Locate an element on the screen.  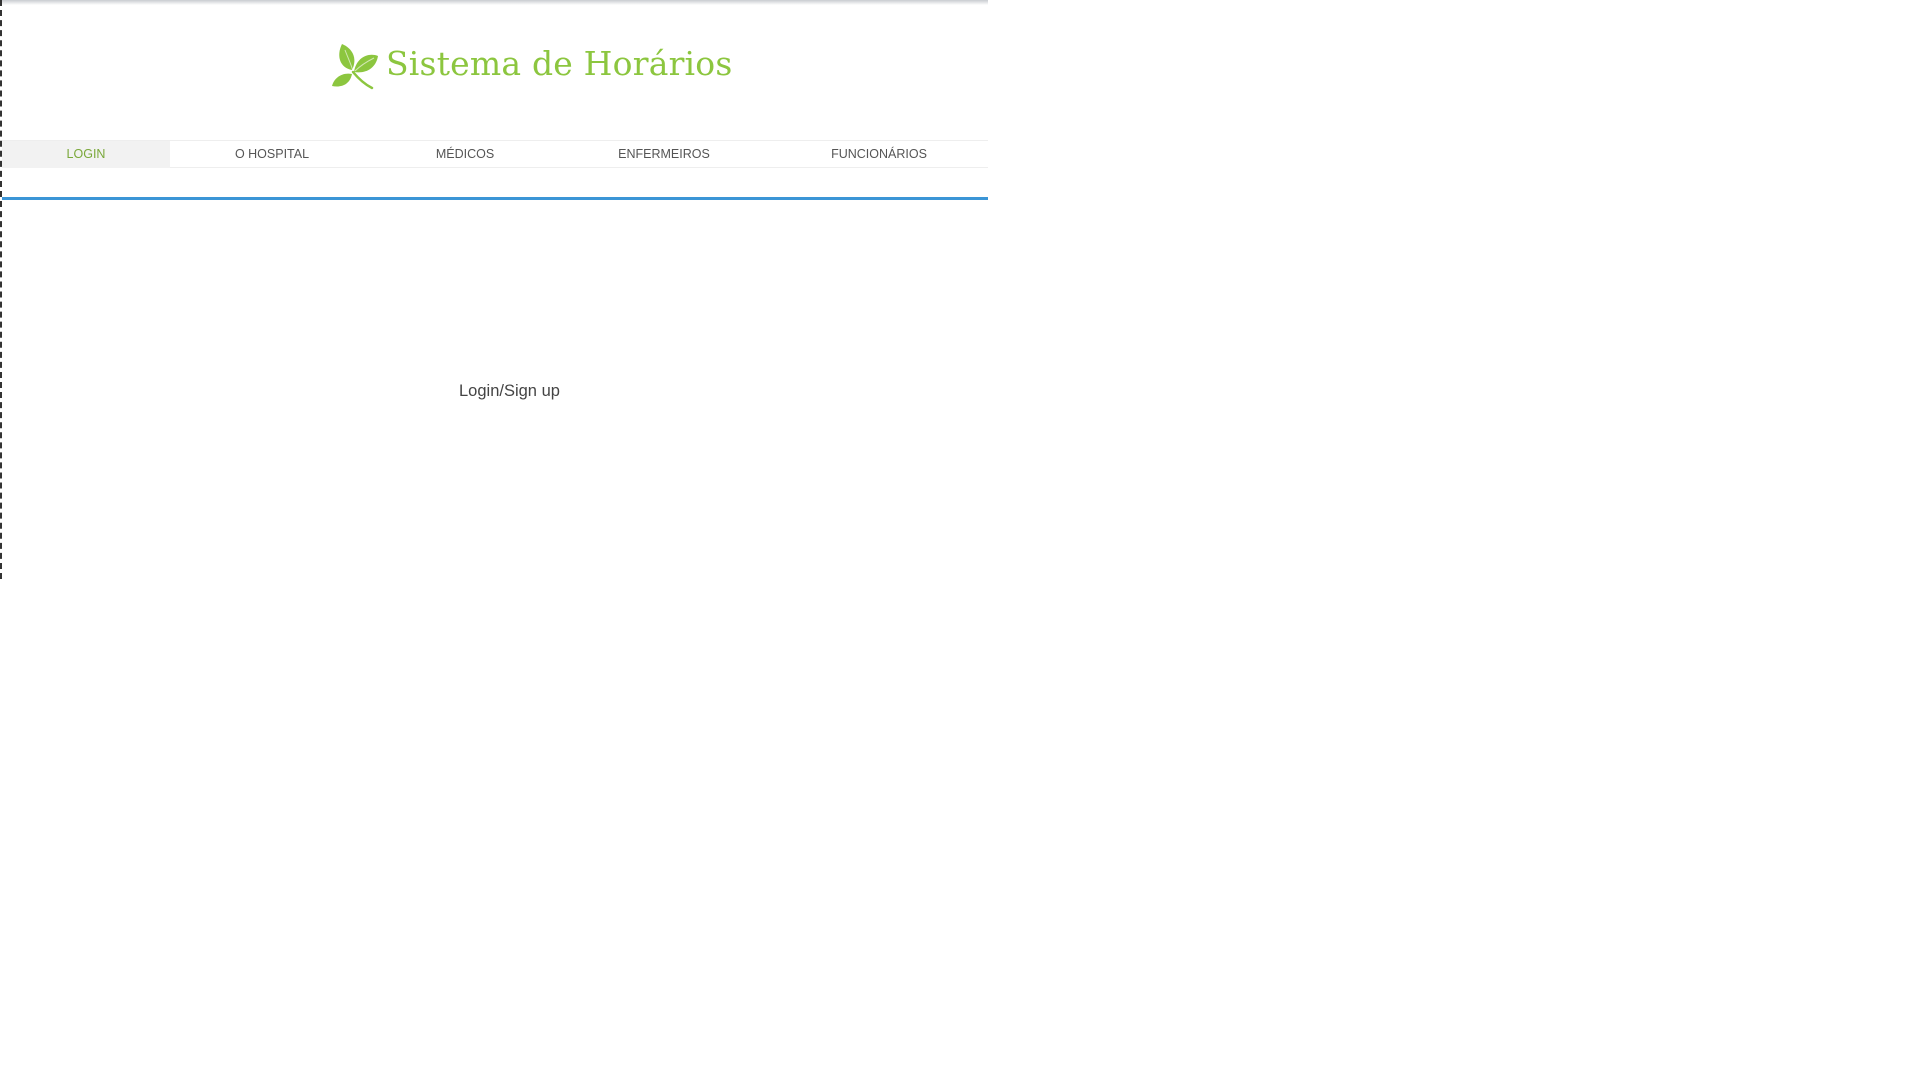
site-header: Sistema de Horários is located at coordinates (495, 64).